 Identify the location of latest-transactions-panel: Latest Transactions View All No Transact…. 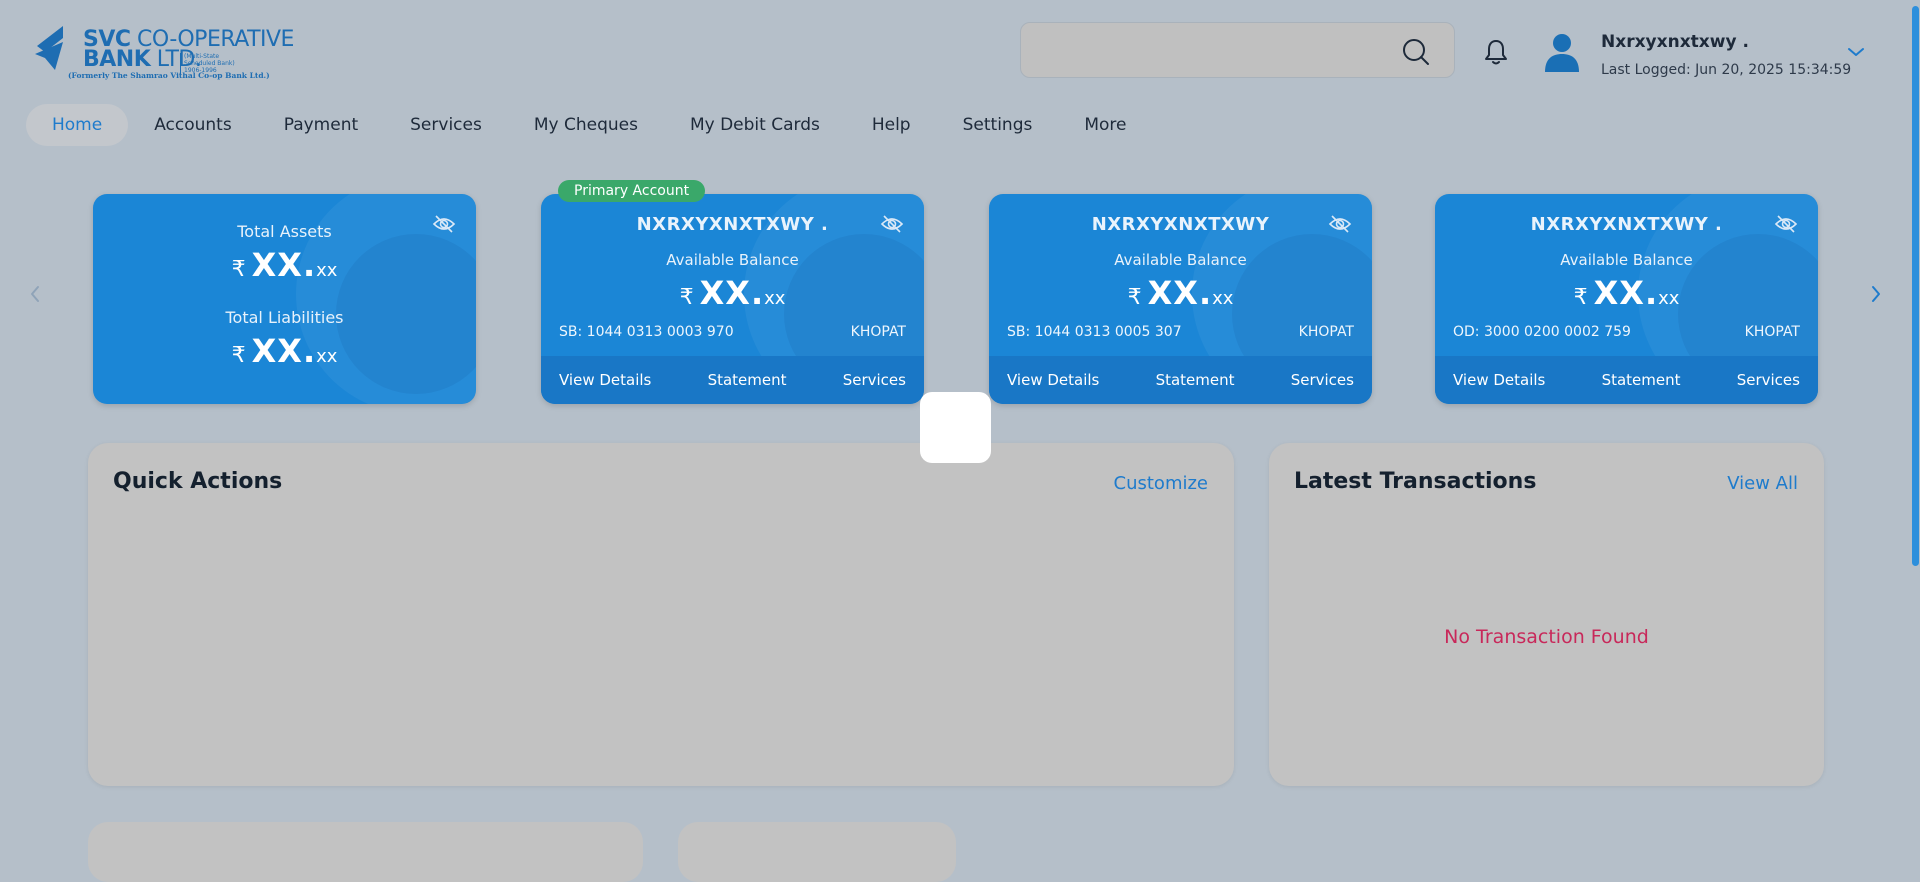
(1546, 614).